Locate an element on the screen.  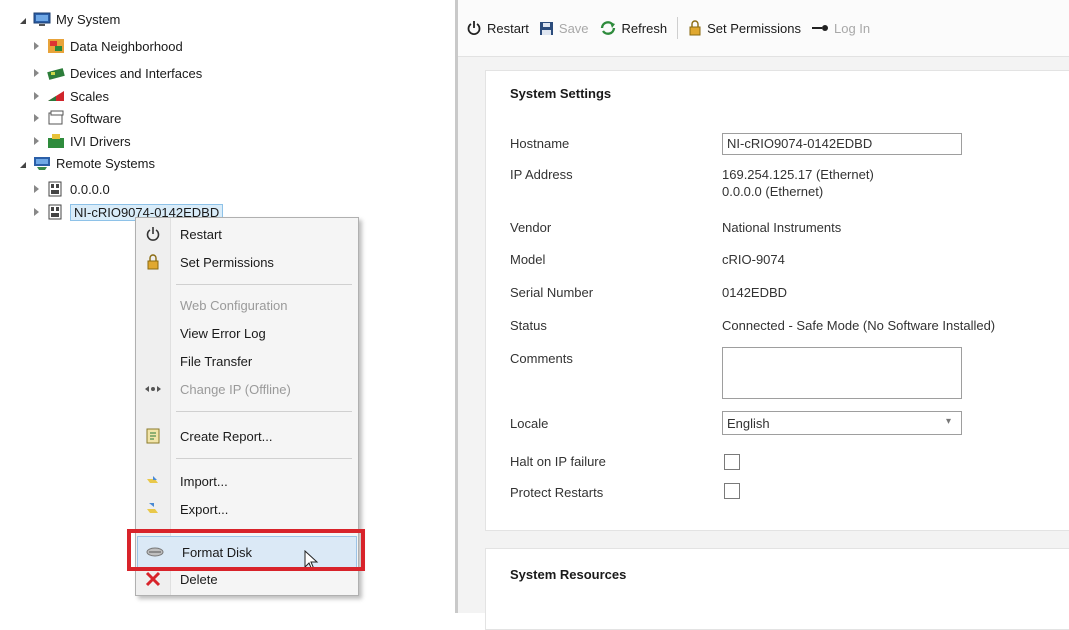
hostname-field: NI-cRIO9074-0142EDBD is located at coordinates (842, 144).